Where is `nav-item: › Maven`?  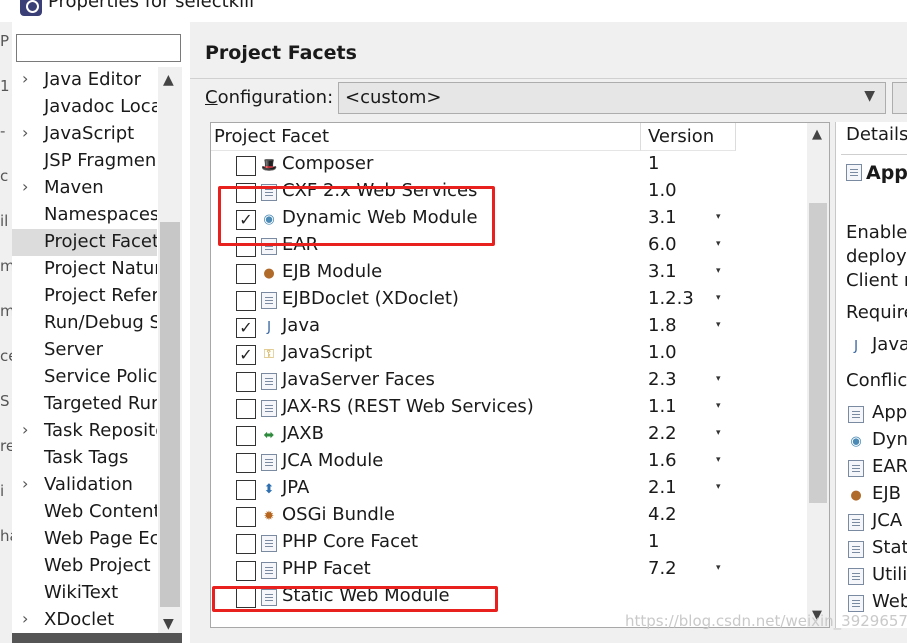
nav-item: › Maven is located at coordinates (84, 188).